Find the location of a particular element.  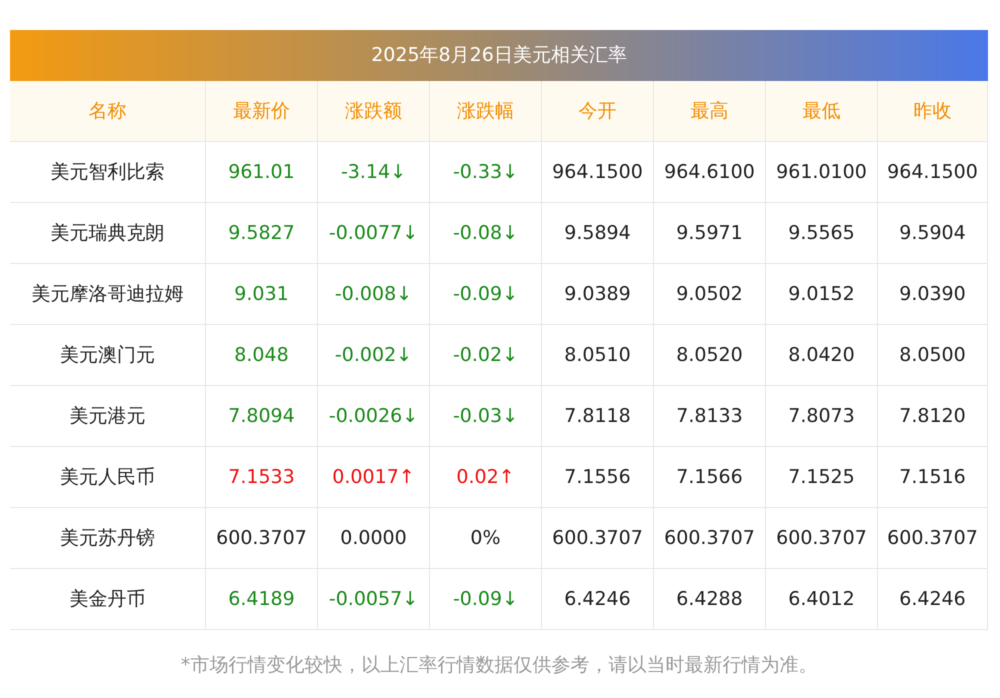

change-cell: -0.008↓ is located at coordinates (373, 294).